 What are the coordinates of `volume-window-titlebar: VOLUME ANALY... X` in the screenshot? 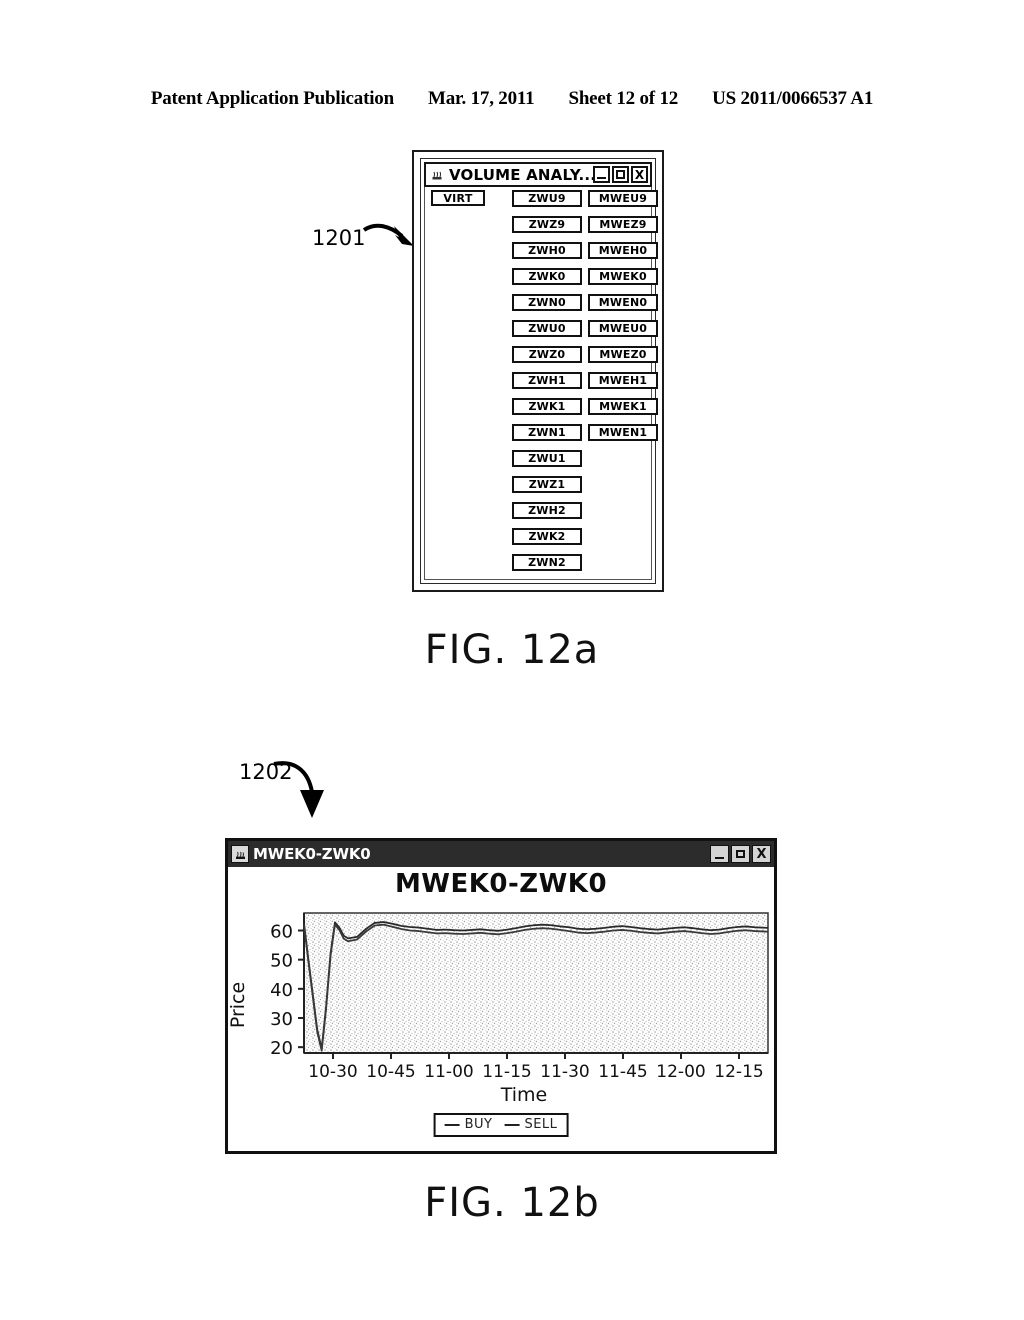 It's located at (538, 174).